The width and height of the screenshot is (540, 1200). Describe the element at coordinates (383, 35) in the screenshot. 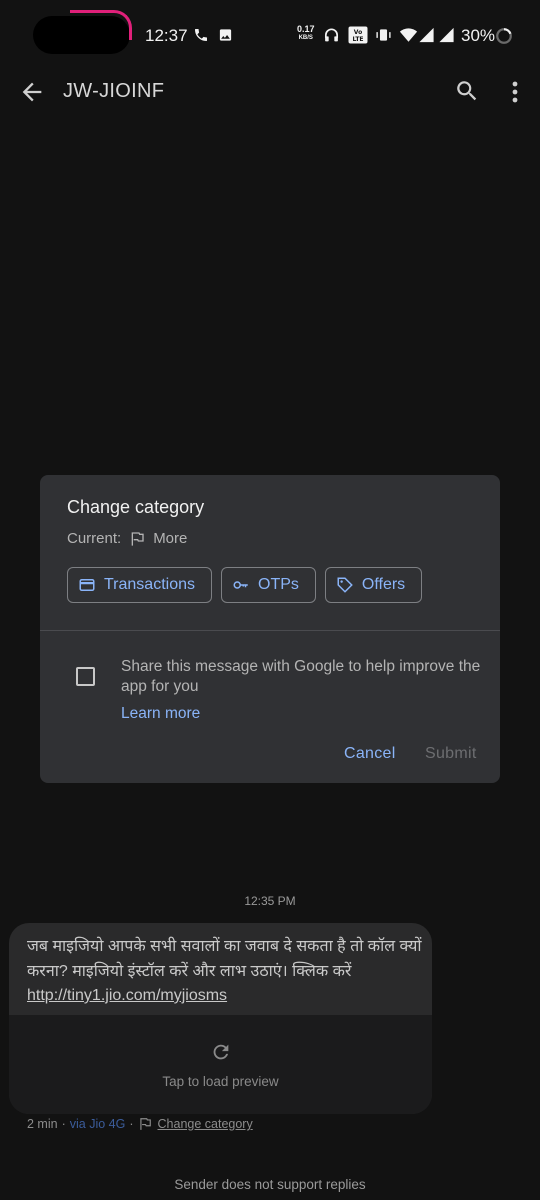

I see `vibrate-icon` at that location.